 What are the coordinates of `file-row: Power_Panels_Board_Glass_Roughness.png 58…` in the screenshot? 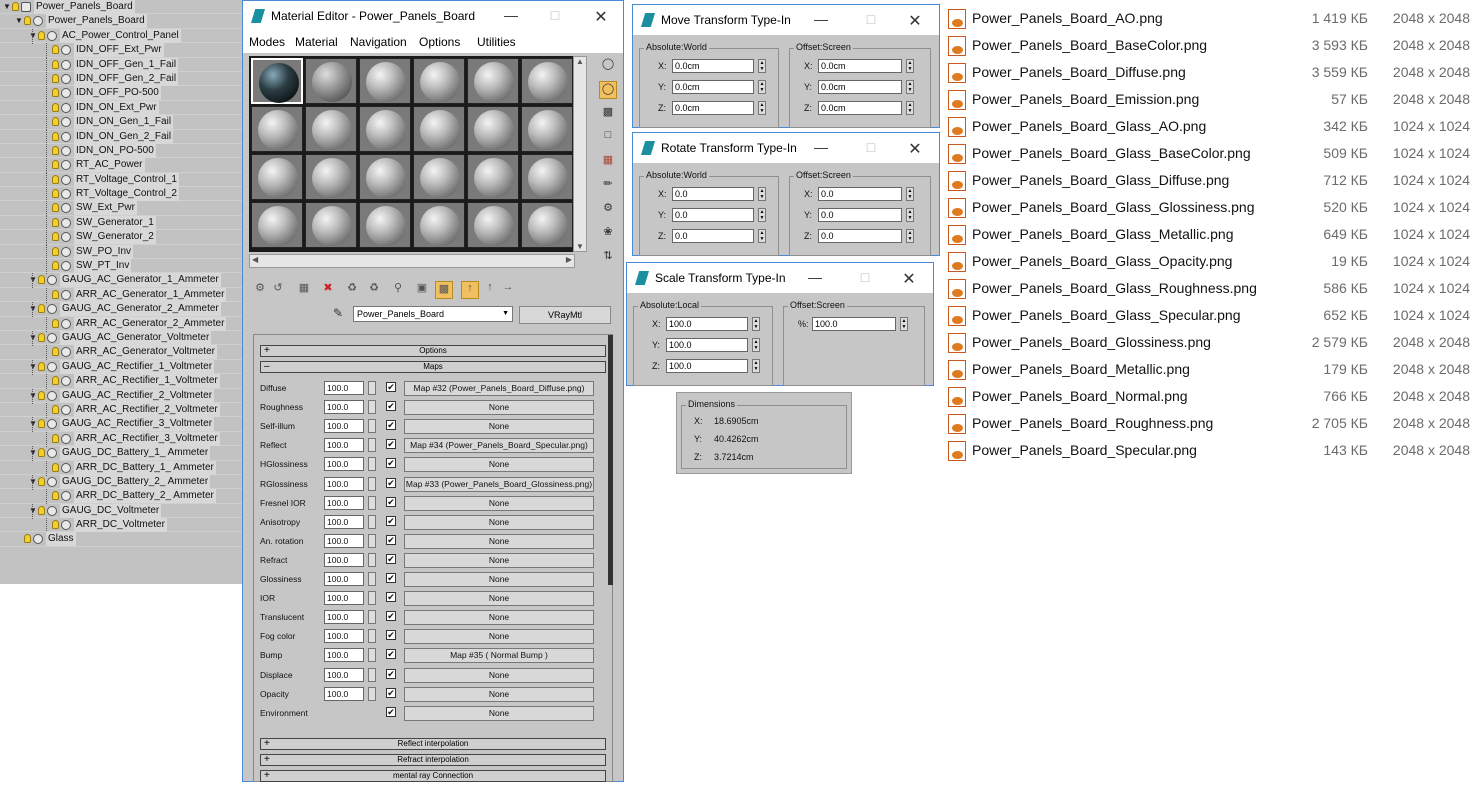 It's located at (1211, 289).